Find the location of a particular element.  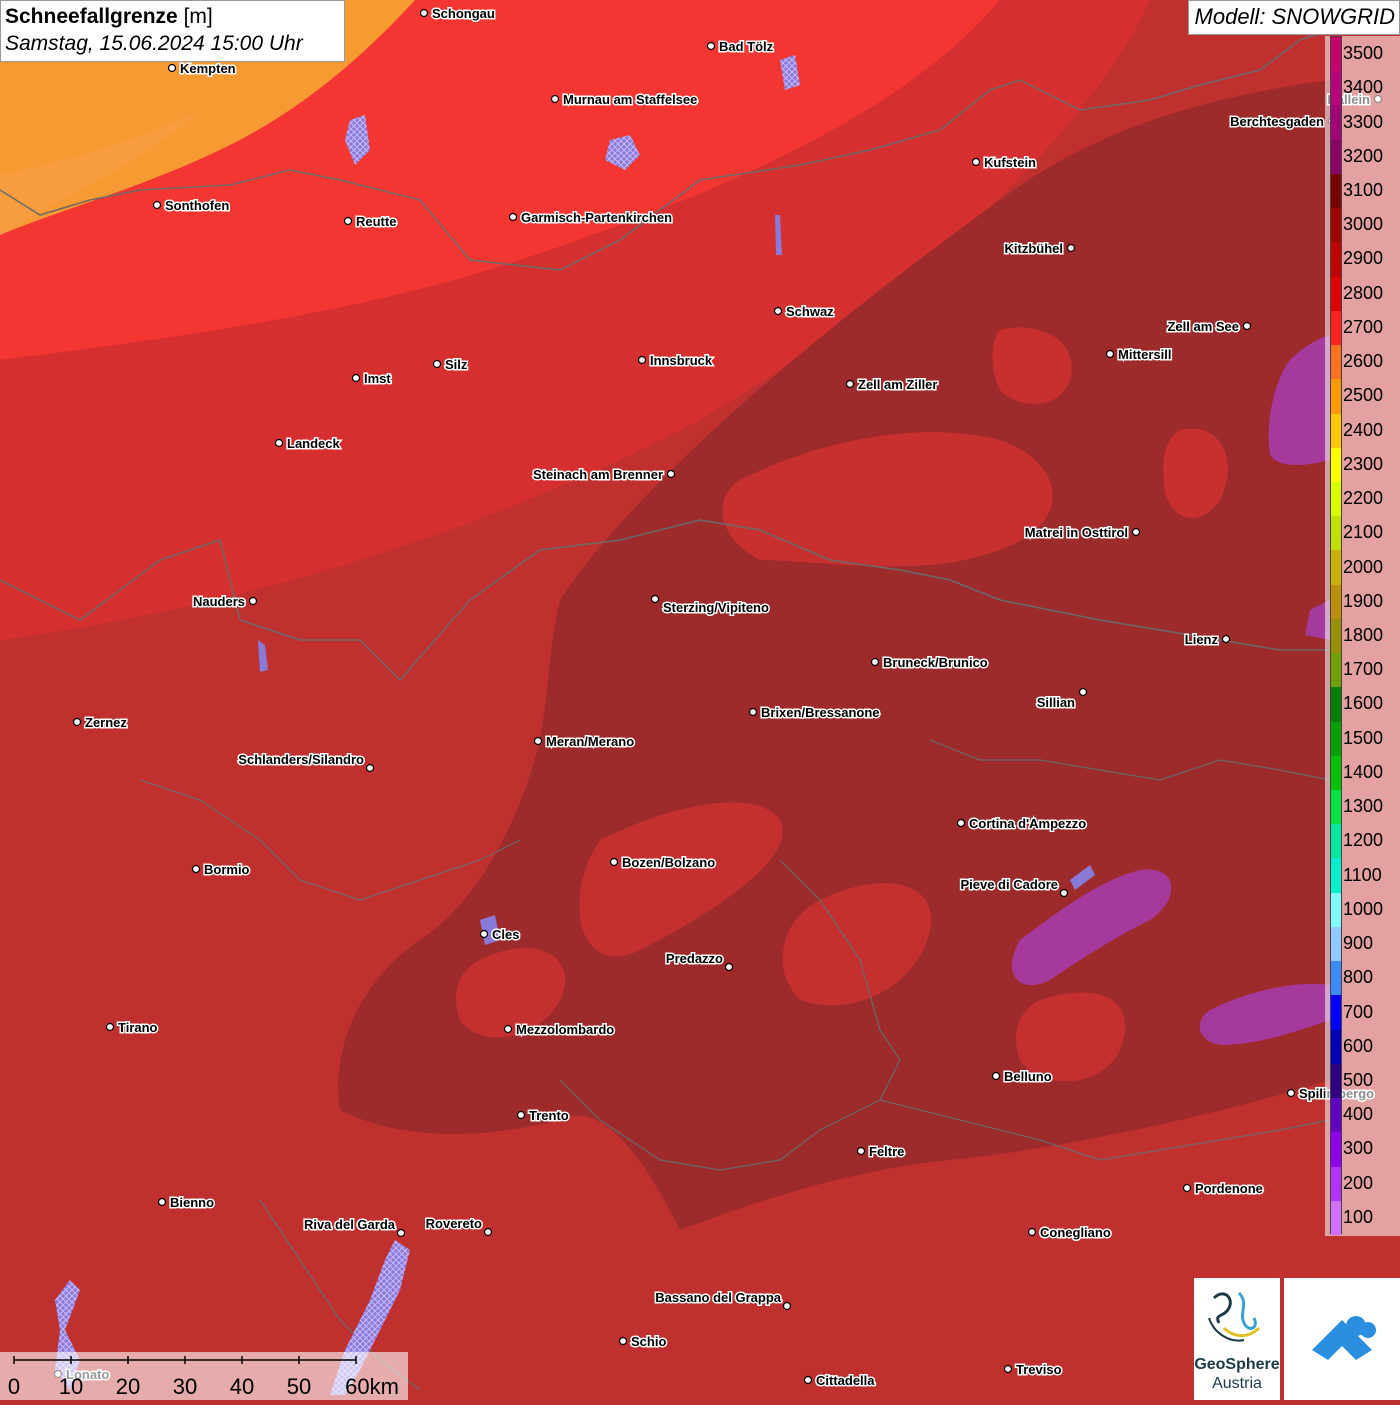

city-label: Cles is located at coordinates (505, 934).